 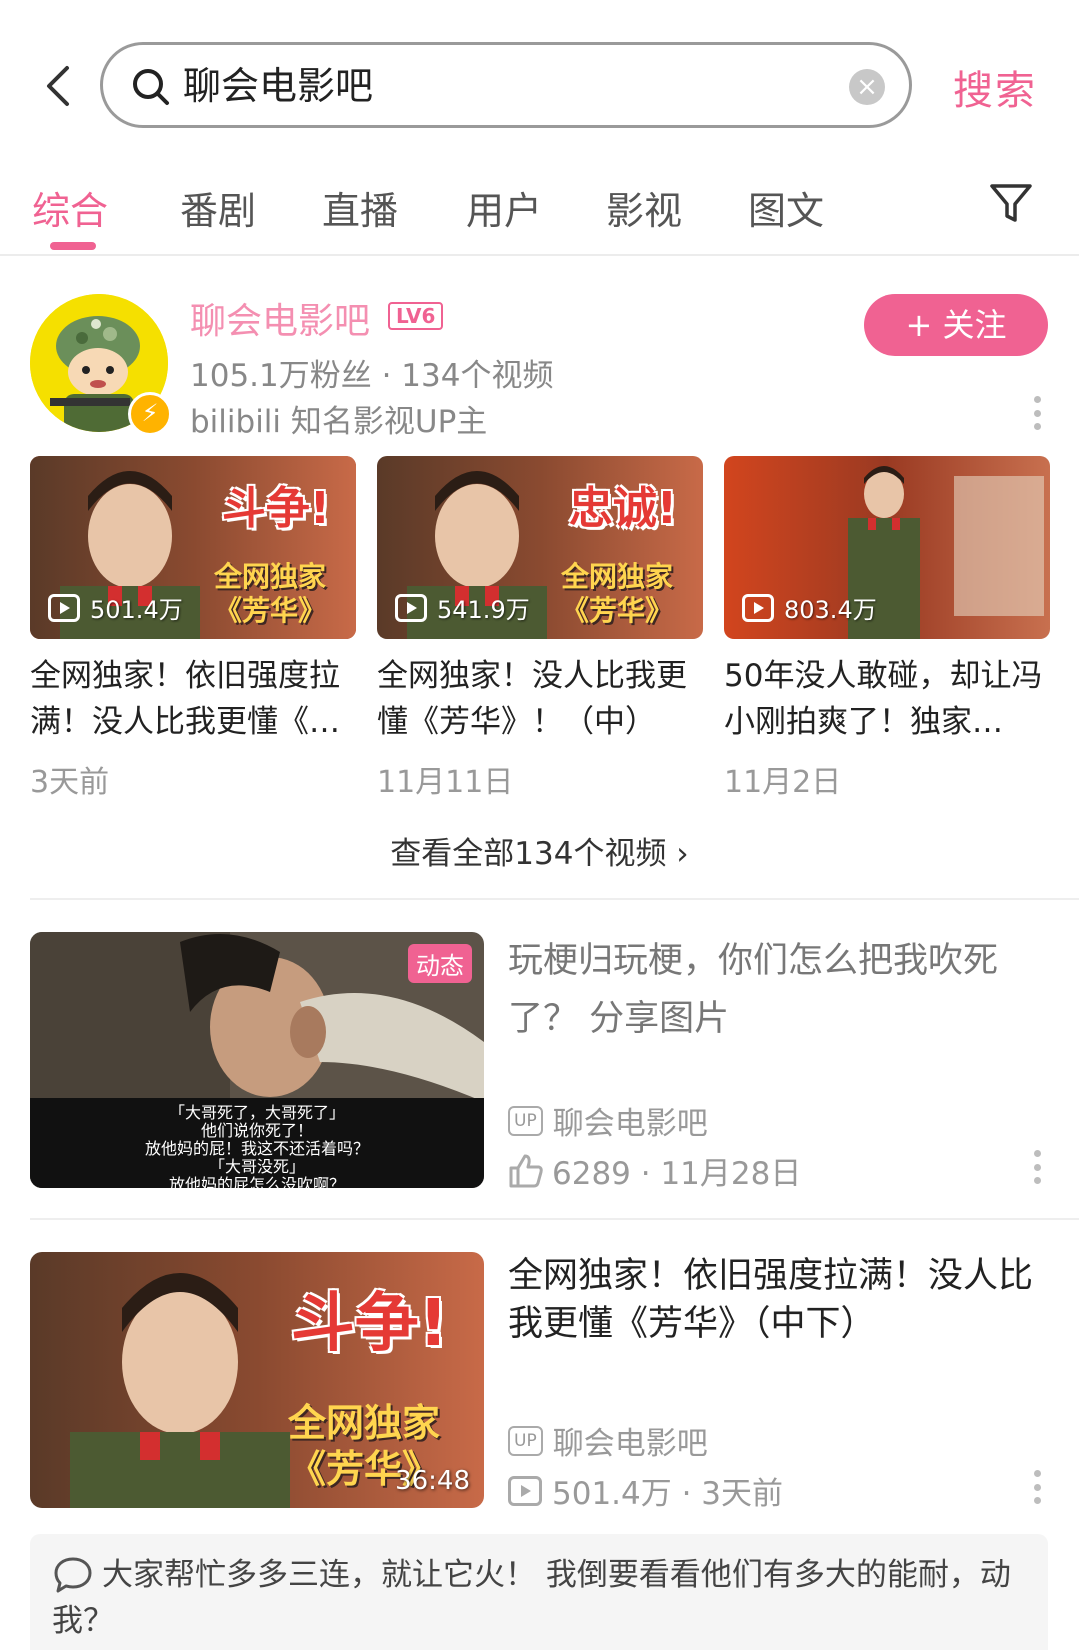 What do you see at coordinates (995, 87) in the screenshot?
I see `search-button: 搜索` at bounding box center [995, 87].